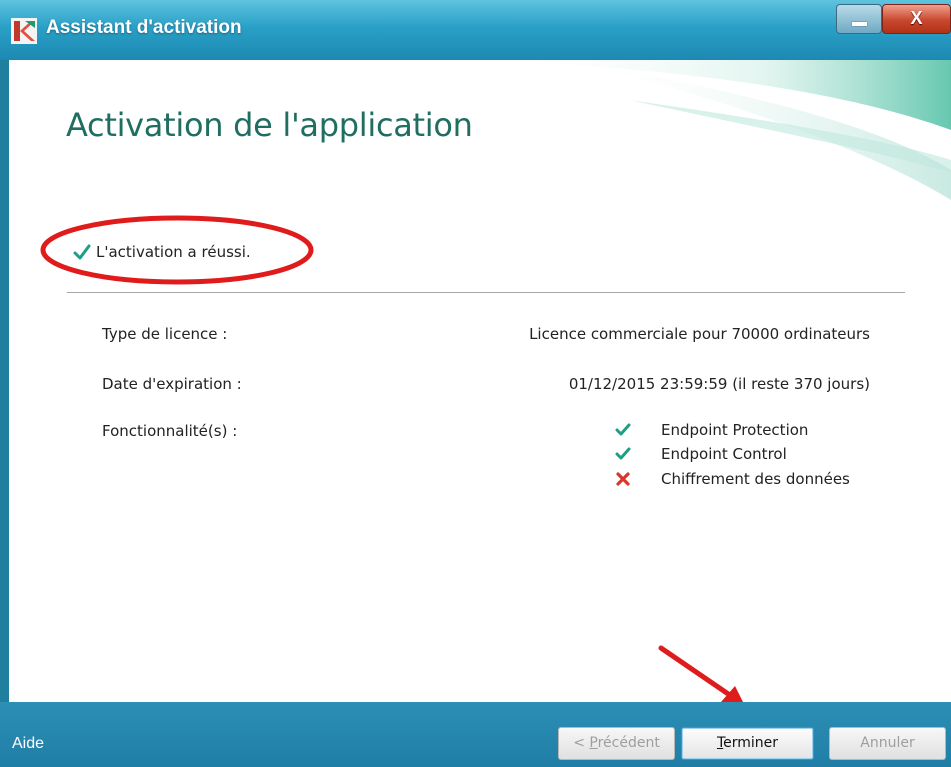  I want to click on divider, so click(486, 292).